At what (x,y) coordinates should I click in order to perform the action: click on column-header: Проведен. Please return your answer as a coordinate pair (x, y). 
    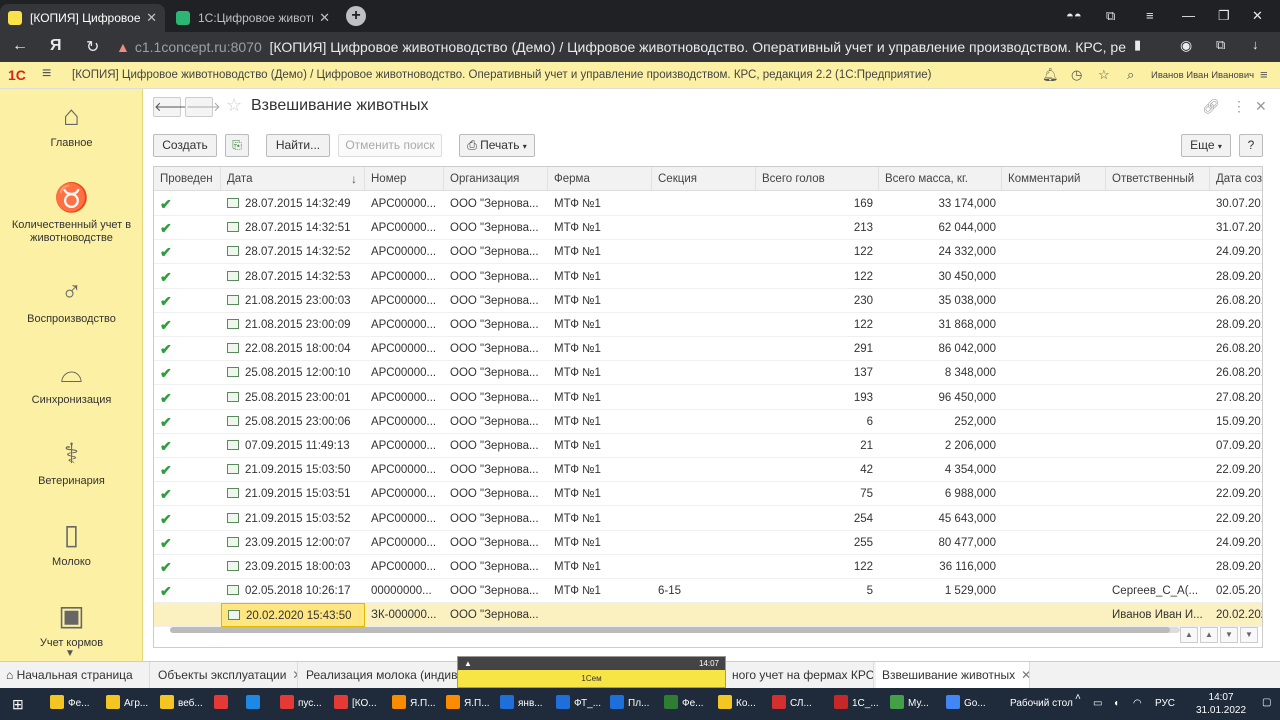
    Looking at the image, I should click on (187, 179).